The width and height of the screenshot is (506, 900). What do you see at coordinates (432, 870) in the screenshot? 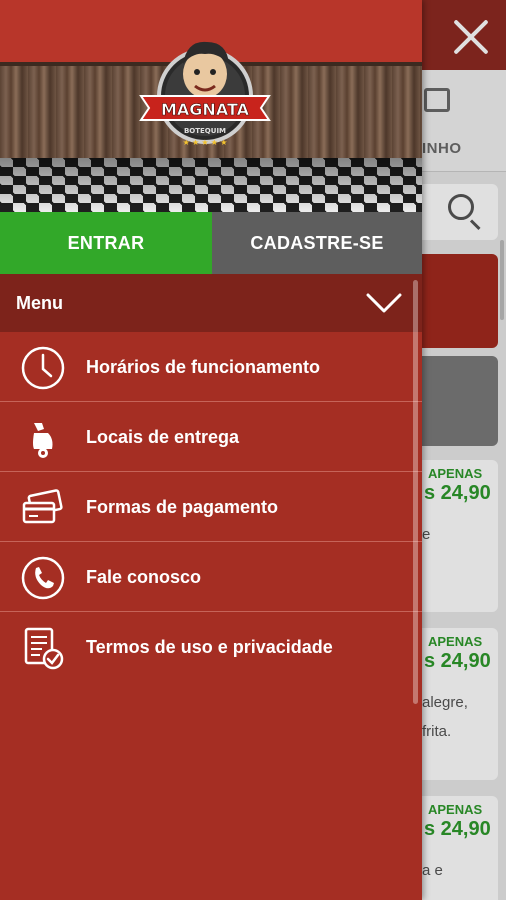
I see `product-description: a e` at bounding box center [432, 870].